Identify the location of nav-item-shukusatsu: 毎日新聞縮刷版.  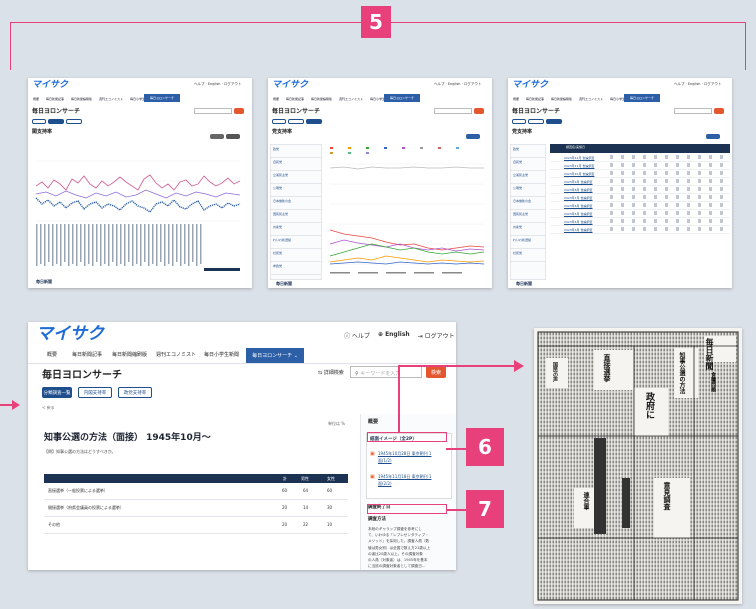
(129, 355).